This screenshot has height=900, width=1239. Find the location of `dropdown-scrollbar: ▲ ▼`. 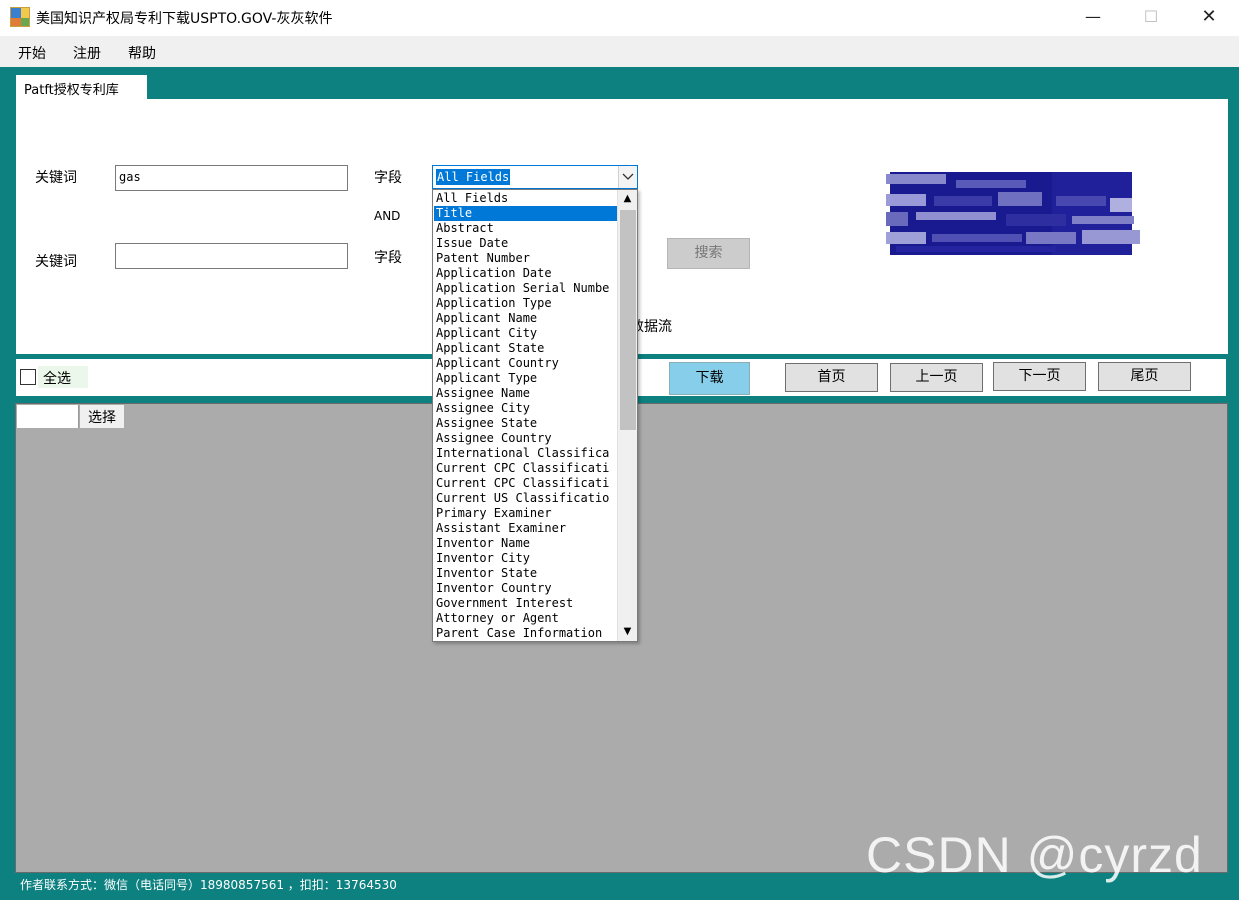

dropdown-scrollbar: ▲ ▼ is located at coordinates (627, 415).